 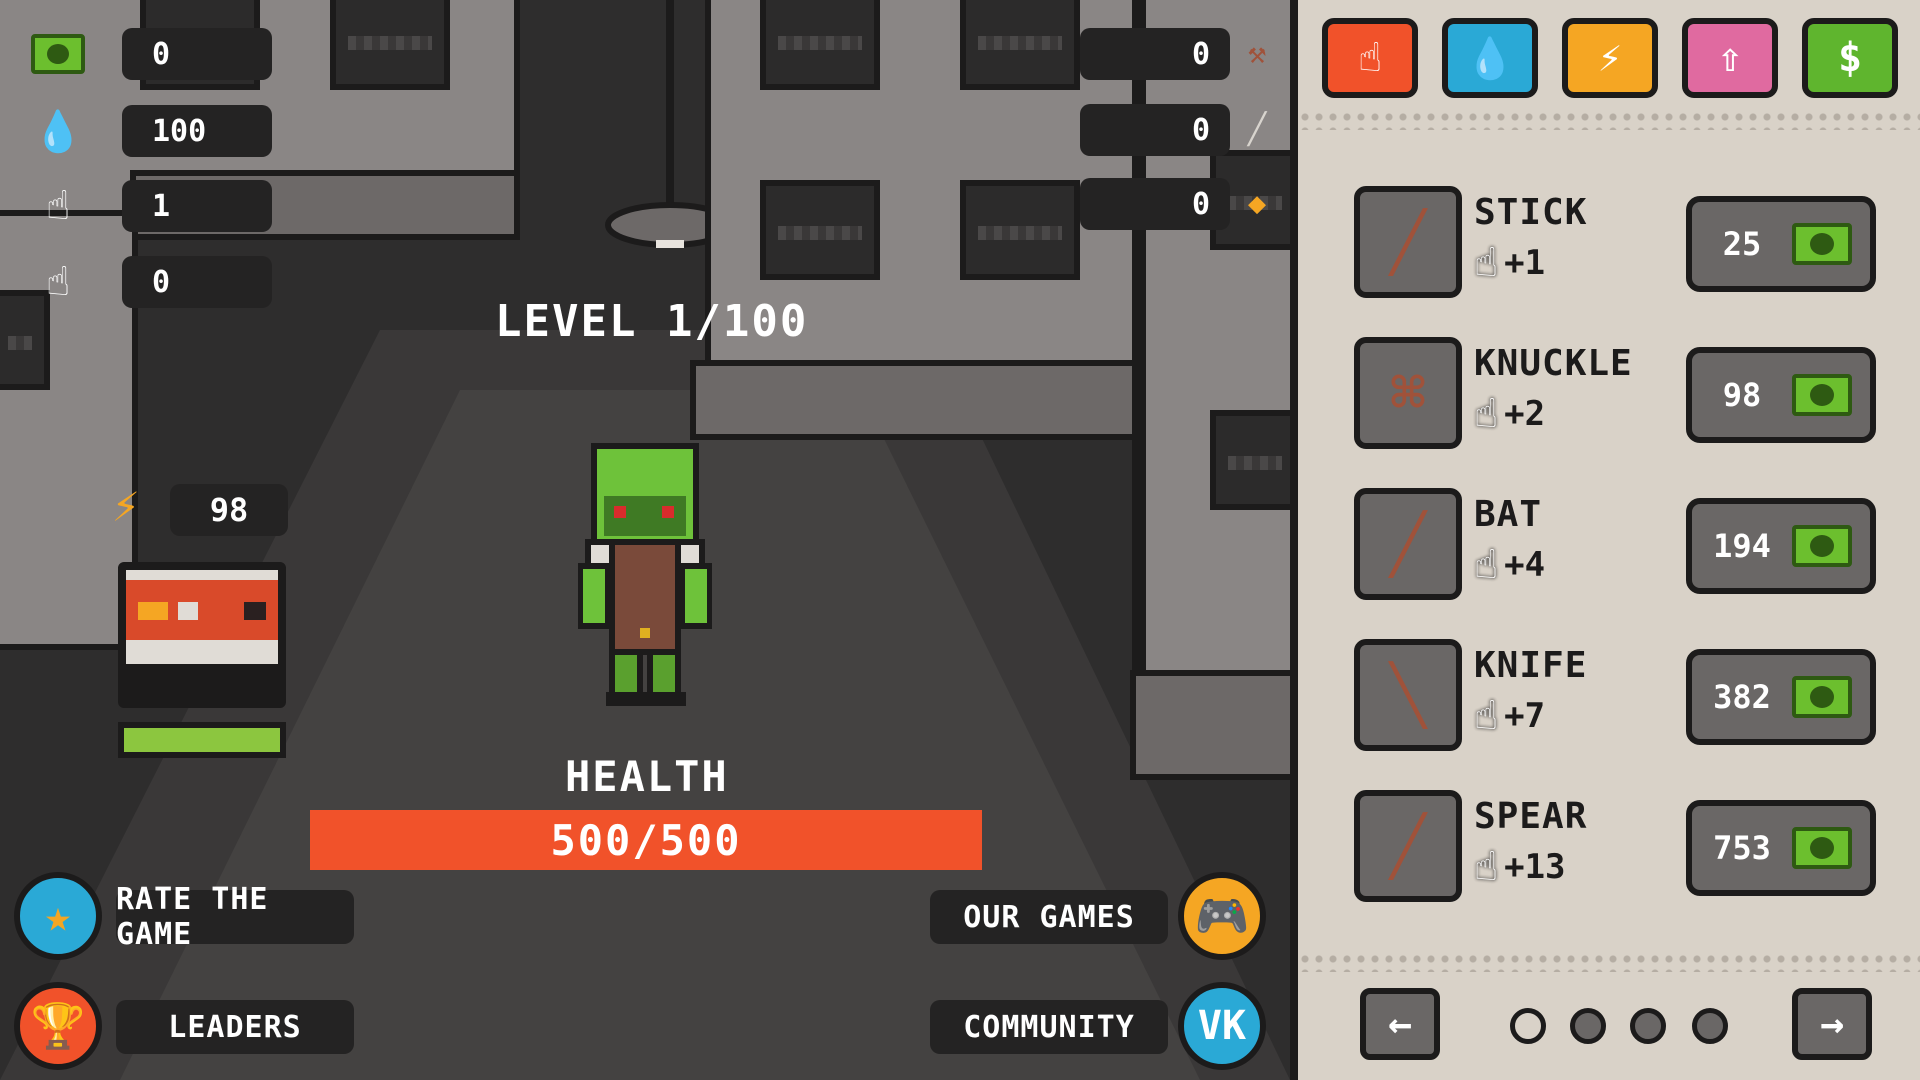 What do you see at coordinates (1781, 848) in the screenshot?
I see `buy-button: 753` at bounding box center [1781, 848].